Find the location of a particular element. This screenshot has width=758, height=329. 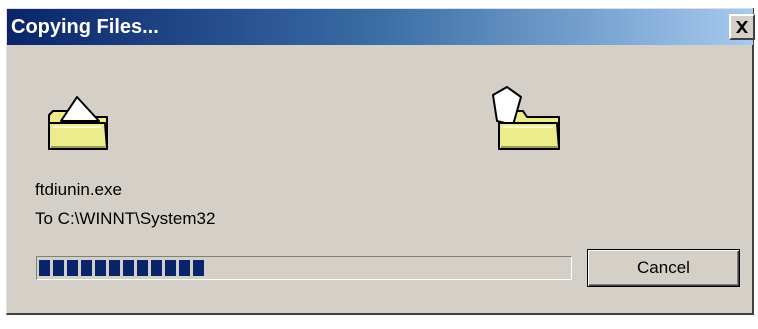

open-folder-icon is located at coordinates (78, 123).